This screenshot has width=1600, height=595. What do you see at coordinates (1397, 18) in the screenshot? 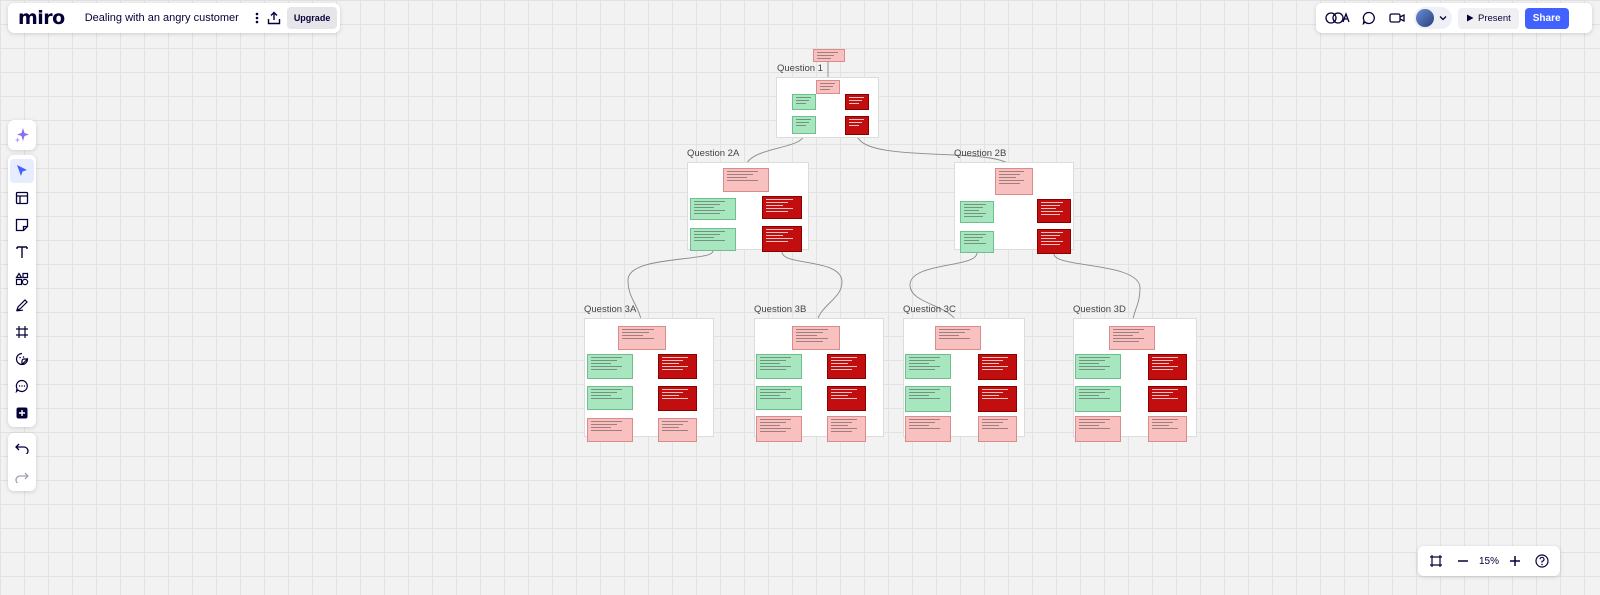
I see `video-button` at bounding box center [1397, 18].